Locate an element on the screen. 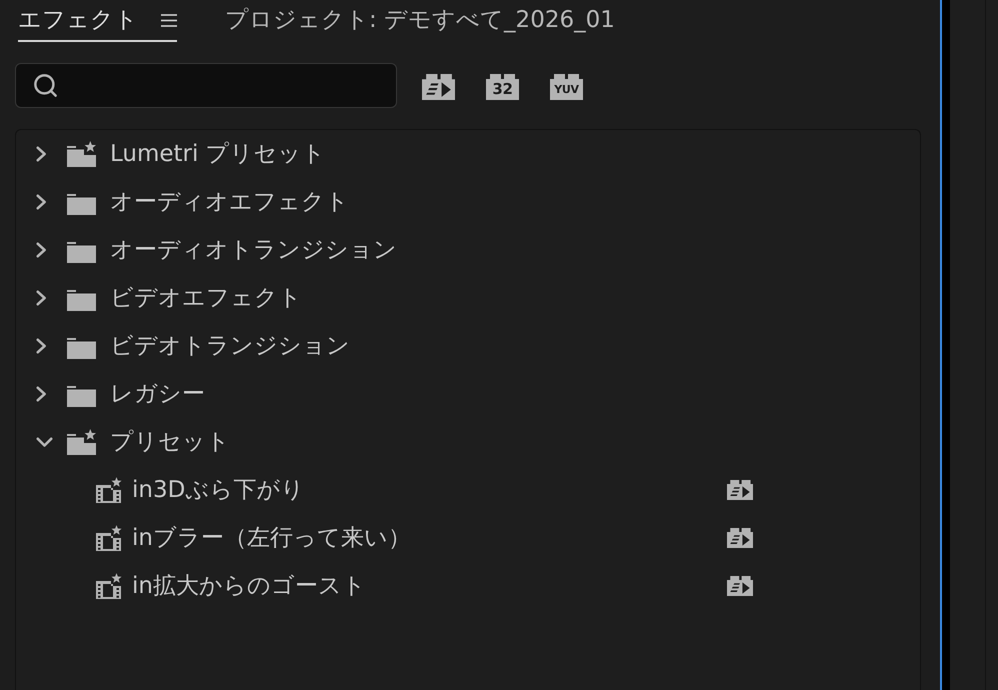 Image resolution: width=998 pixels, height=690 pixels. search-field is located at coordinates (206, 85).